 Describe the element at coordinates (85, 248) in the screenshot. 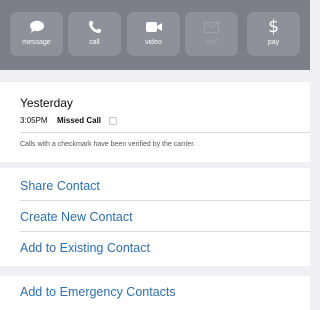

I see `add-to-existing-contact-link: Add to Existing Contact` at that location.